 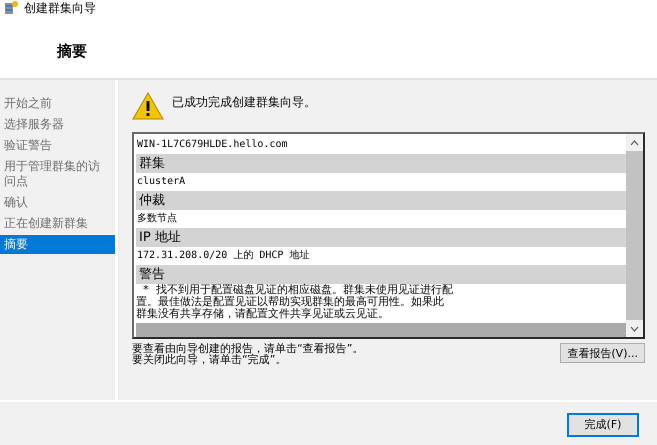 I want to click on section-heading: 警告, so click(x=381, y=274).